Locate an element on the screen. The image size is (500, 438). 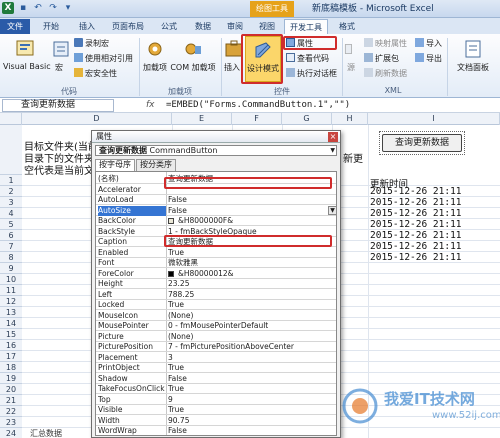
row-header: 21 is located at coordinates (11, 400).